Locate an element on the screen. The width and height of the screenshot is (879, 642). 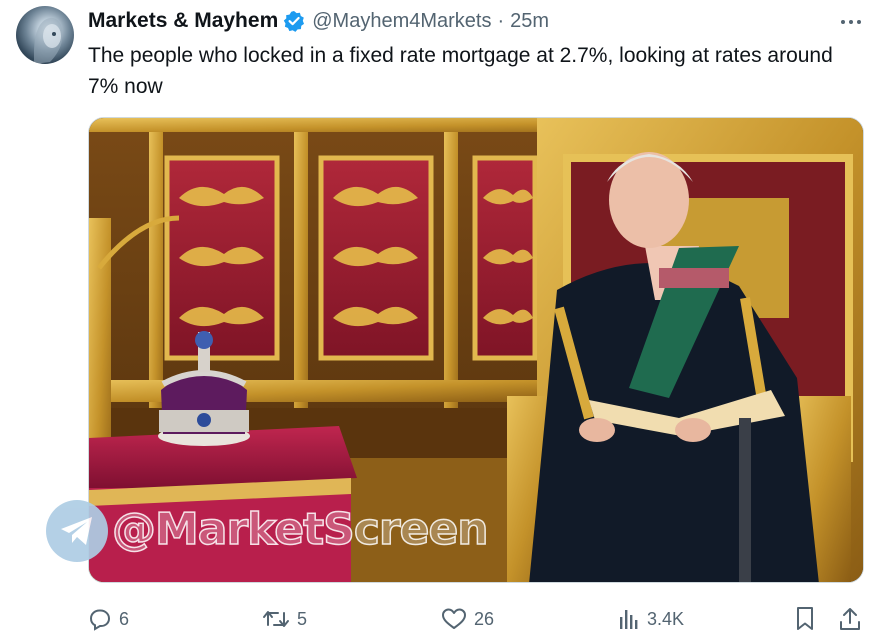
timestamp: 25m is located at coordinates (529, 21).